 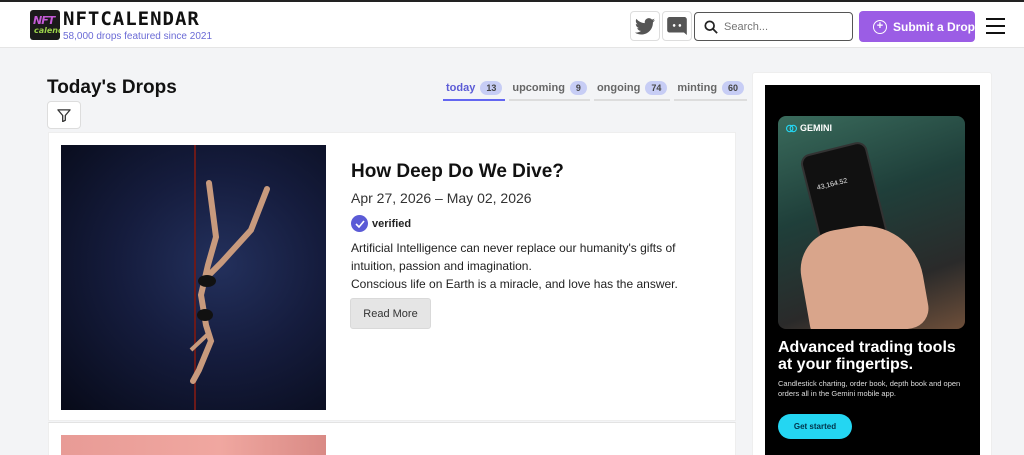 I want to click on tab-count: 60, so click(x=733, y=87).